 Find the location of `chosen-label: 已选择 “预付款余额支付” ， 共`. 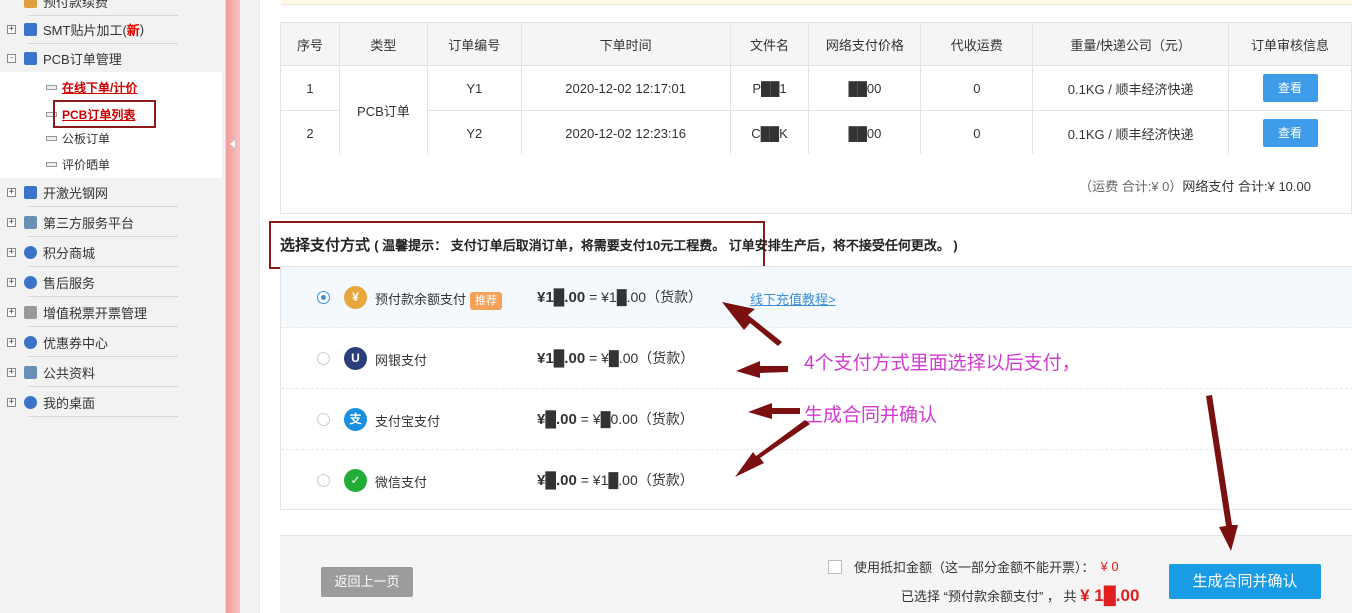

chosen-label: 已选择 “预付款余额支付” ， 共 is located at coordinates (989, 596).